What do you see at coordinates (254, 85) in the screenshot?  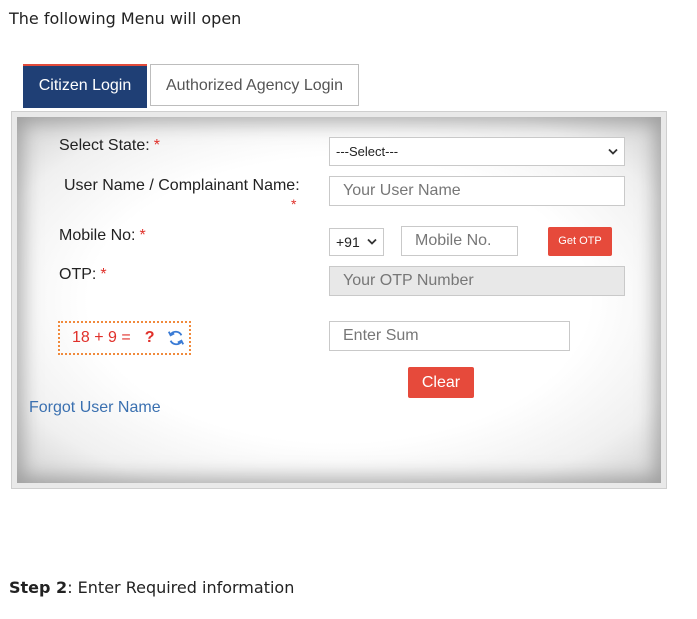 I see `tab-authorized-agency-login: Authorized Agency Login` at bounding box center [254, 85].